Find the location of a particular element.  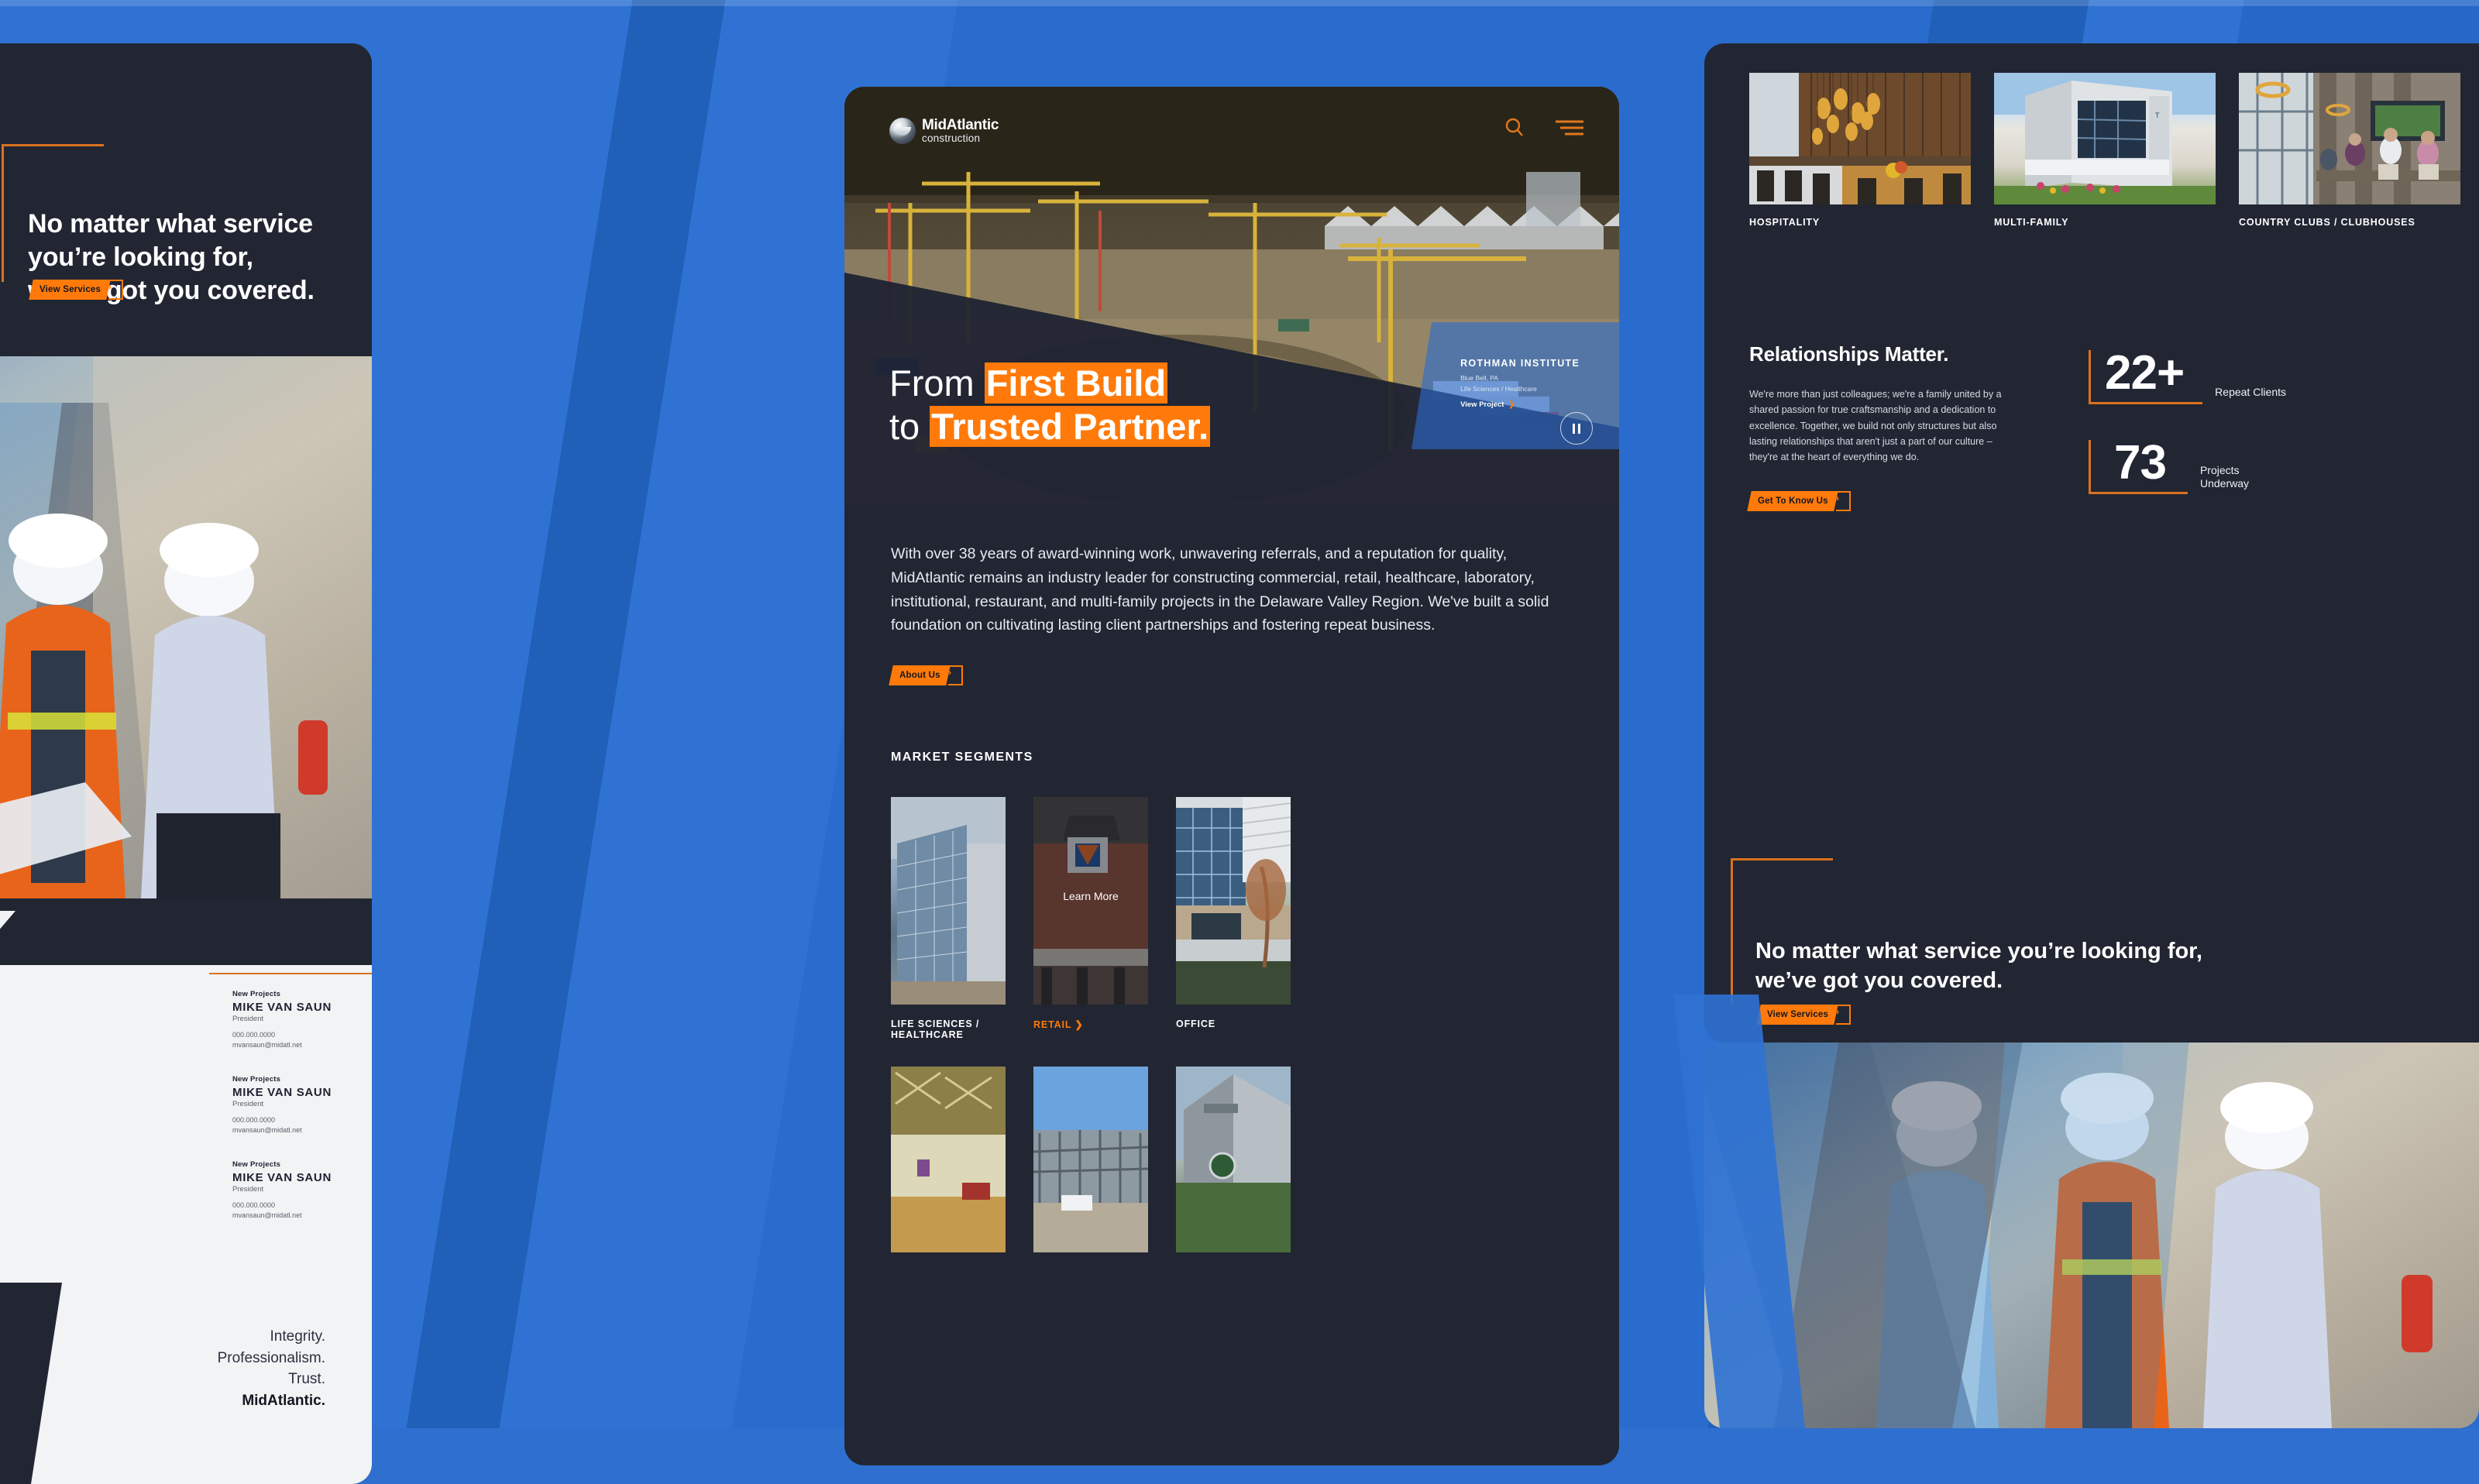

stat-projects-underway: 73 is located at coordinates (2138, 467).